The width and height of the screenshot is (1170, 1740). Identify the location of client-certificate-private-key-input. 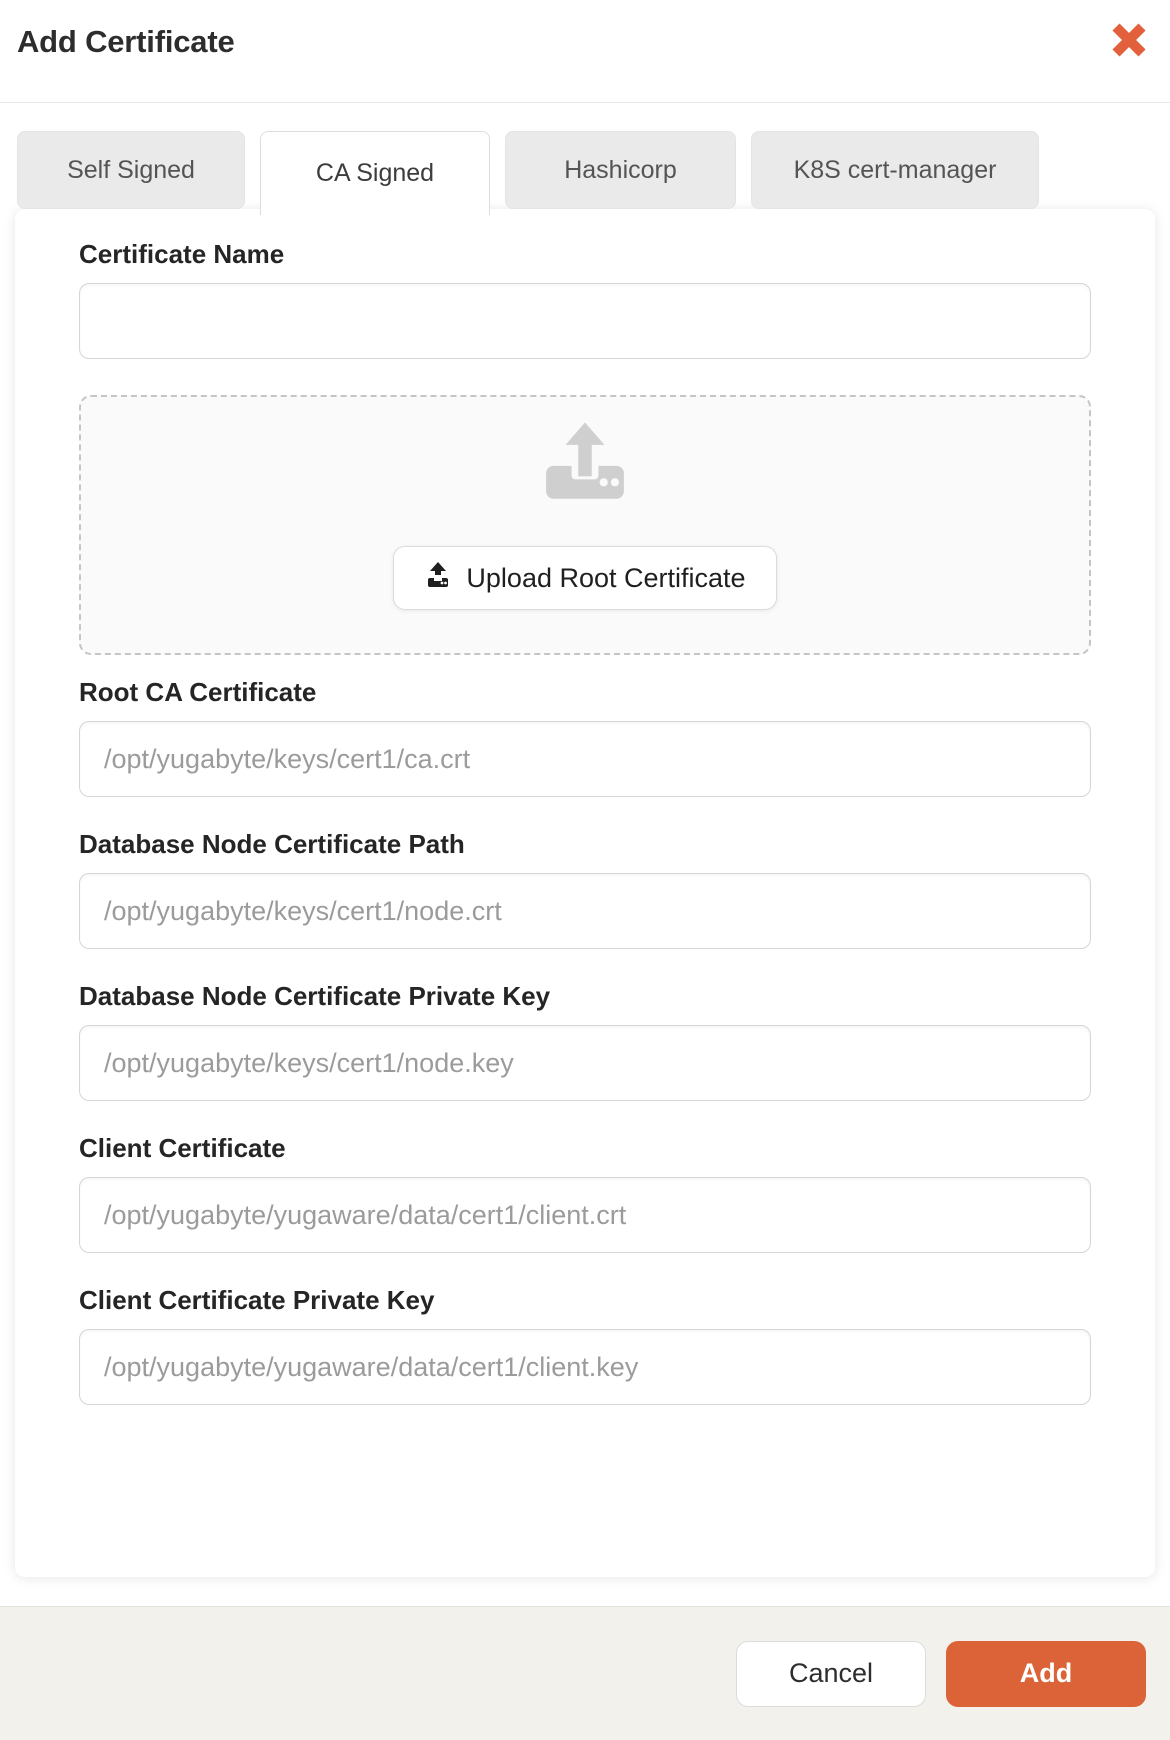
(585, 1367).